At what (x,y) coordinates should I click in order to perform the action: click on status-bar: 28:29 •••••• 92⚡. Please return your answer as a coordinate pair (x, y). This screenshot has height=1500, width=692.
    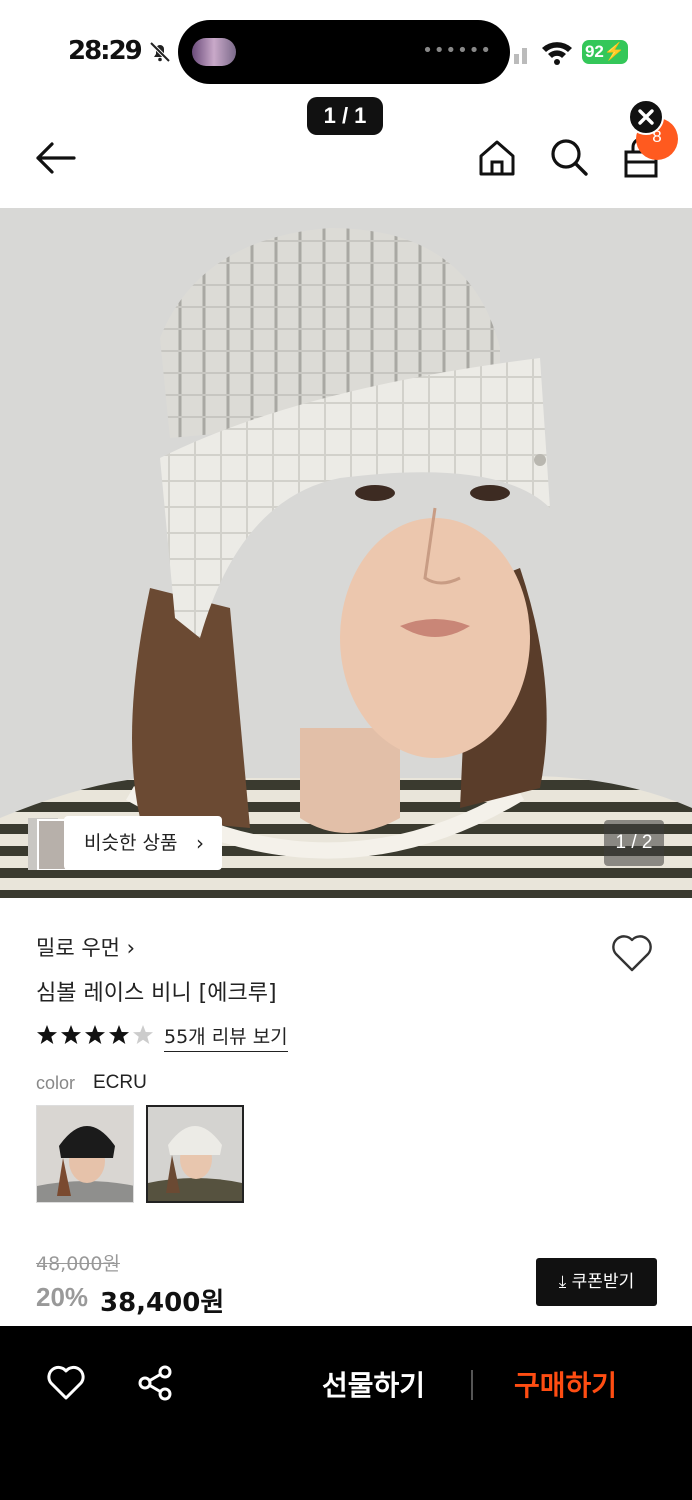
    Looking at the image, I should click on (346, 50).